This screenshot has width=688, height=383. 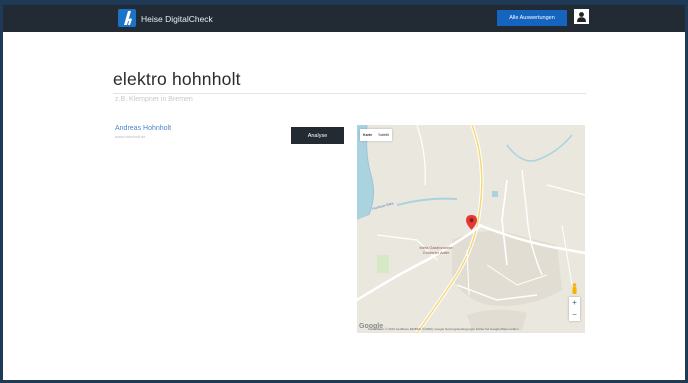 I want to click on title-divider, so click(x=349, y=93).